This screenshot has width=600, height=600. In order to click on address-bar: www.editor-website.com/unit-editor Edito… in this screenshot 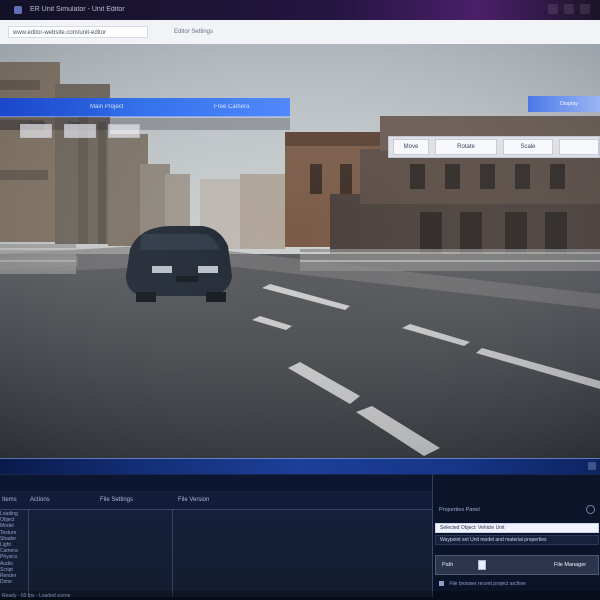, I will do `click(300, 32)`.